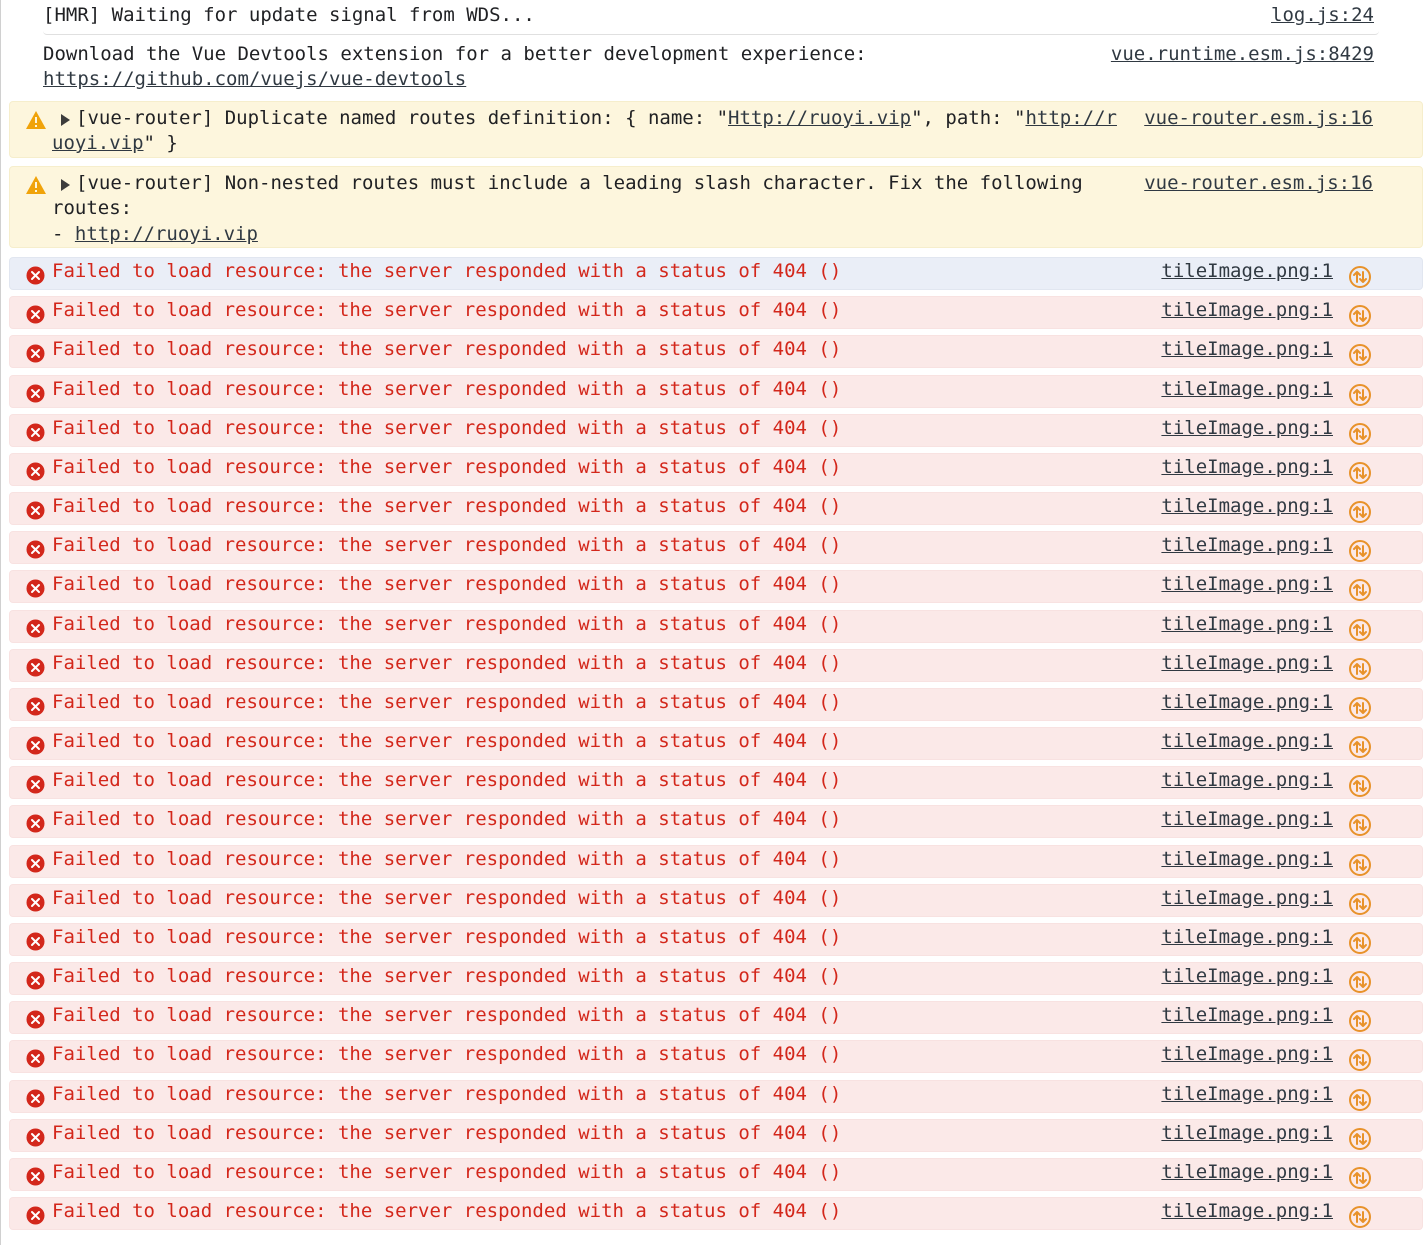  I want to click on route-link: http://r, so click(1071, 118).